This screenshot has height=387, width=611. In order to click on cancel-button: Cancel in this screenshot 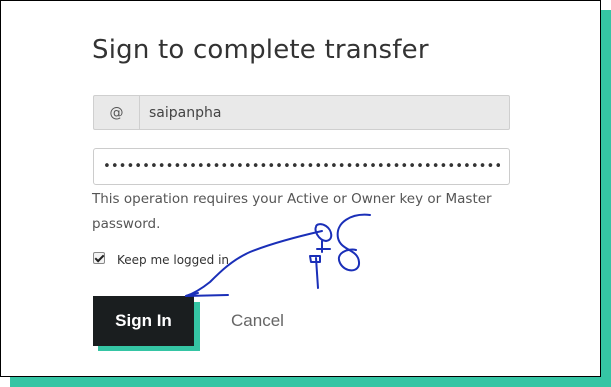, I will do `click(257, 321)`.